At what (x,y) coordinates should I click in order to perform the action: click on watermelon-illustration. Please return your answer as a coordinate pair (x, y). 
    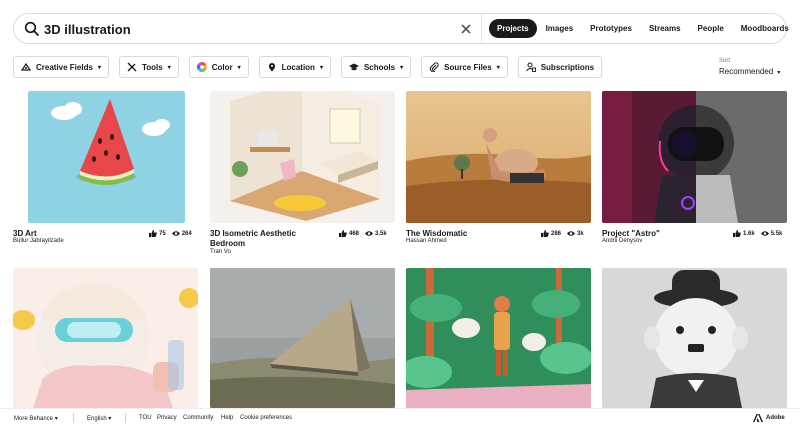
    Looking at the image, I should click on (106, 157).